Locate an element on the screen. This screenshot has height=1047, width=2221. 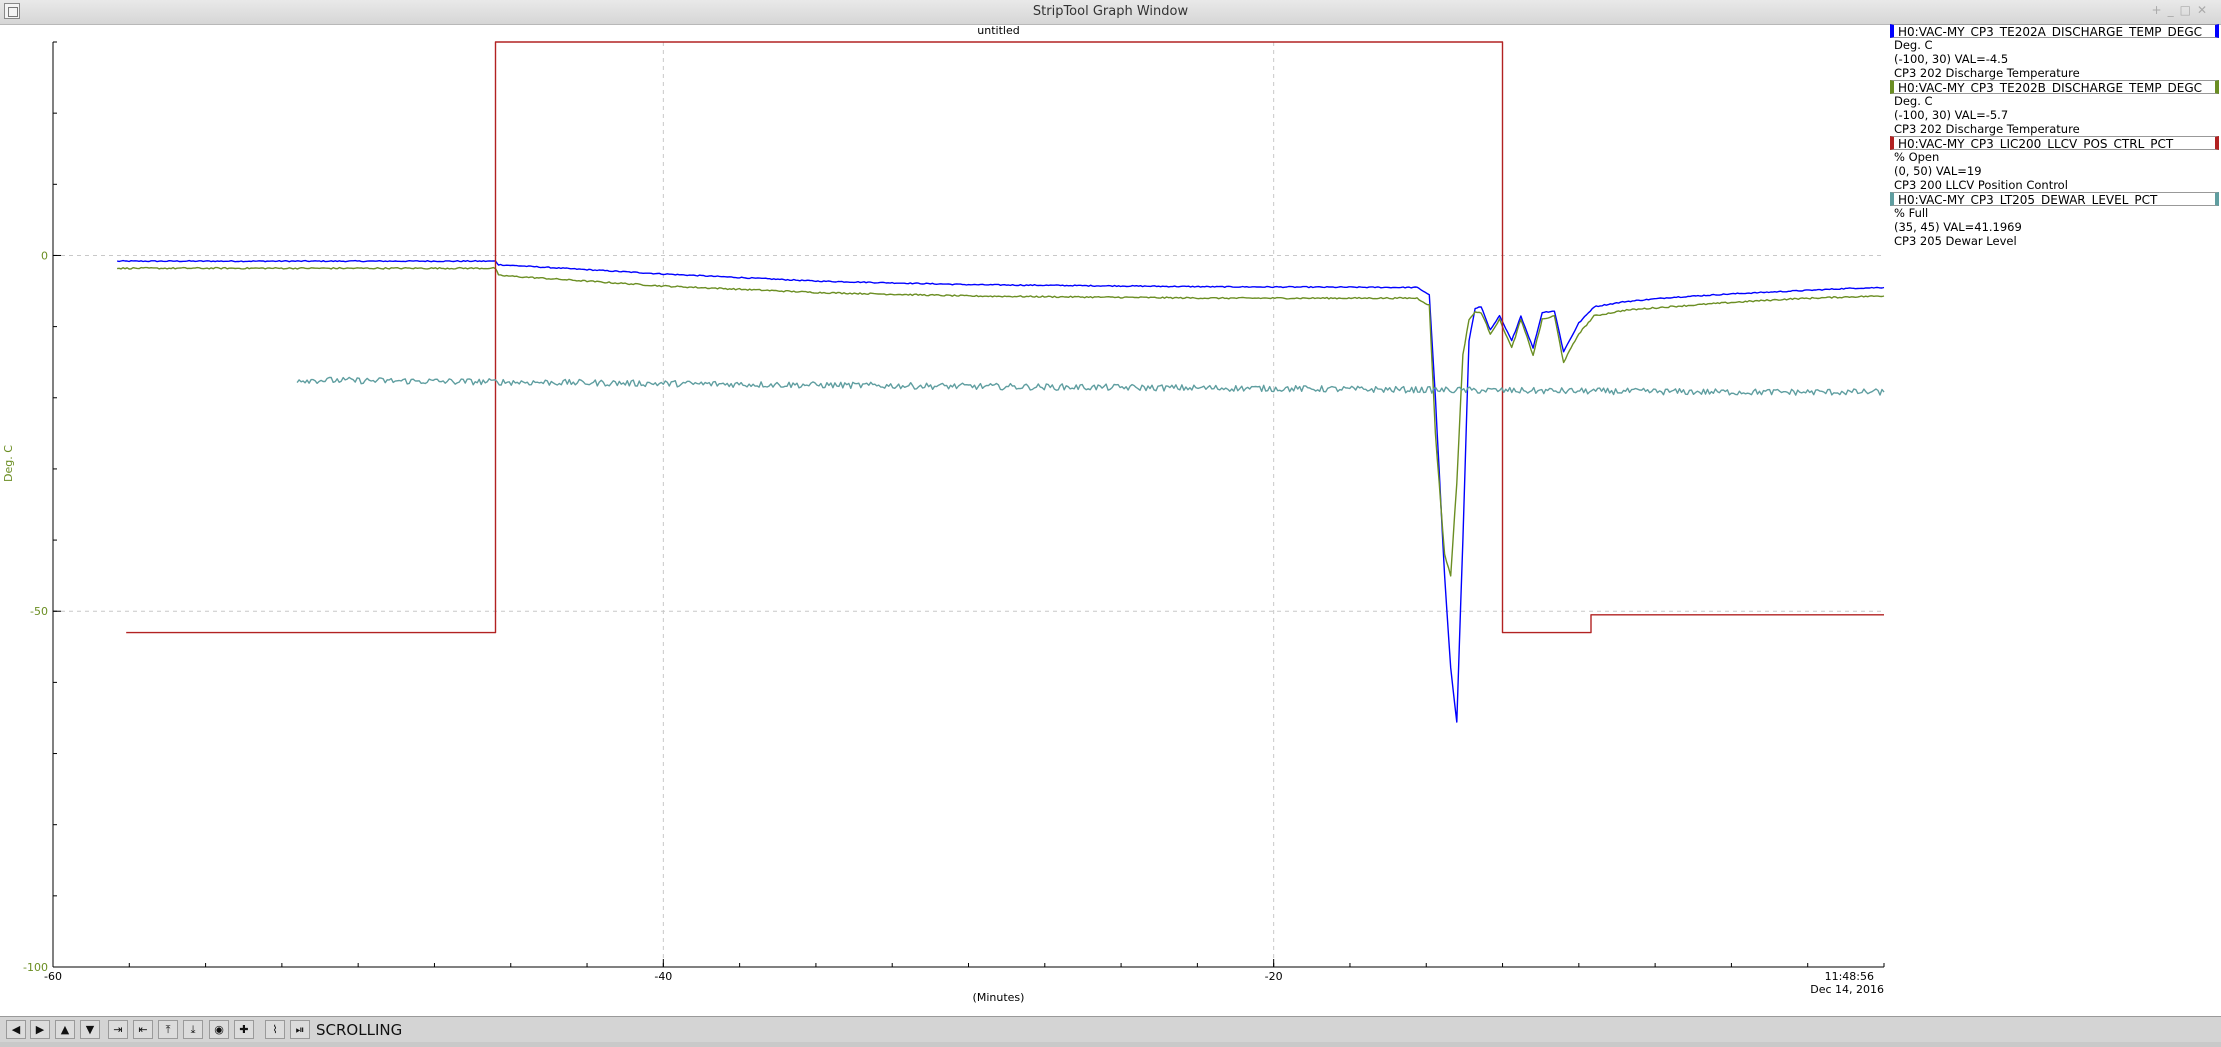
arrow-left-icon: ◀ is located at coordinates (16, 1029).